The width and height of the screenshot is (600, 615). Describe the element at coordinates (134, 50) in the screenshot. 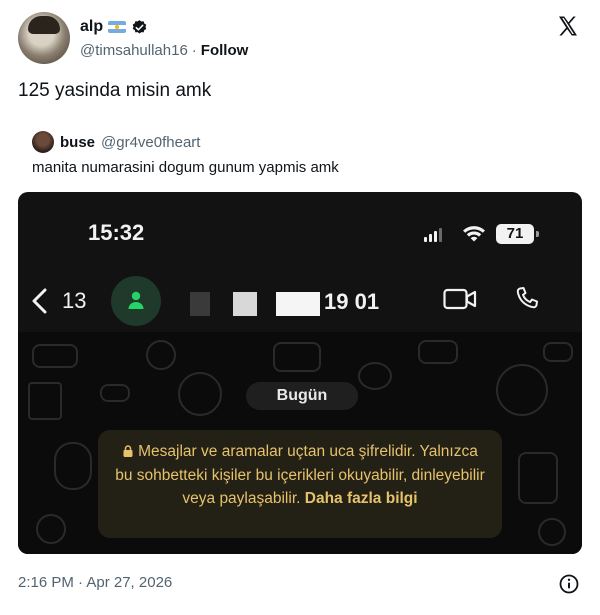

I see `author-handle: @timsahullah16` at that location.